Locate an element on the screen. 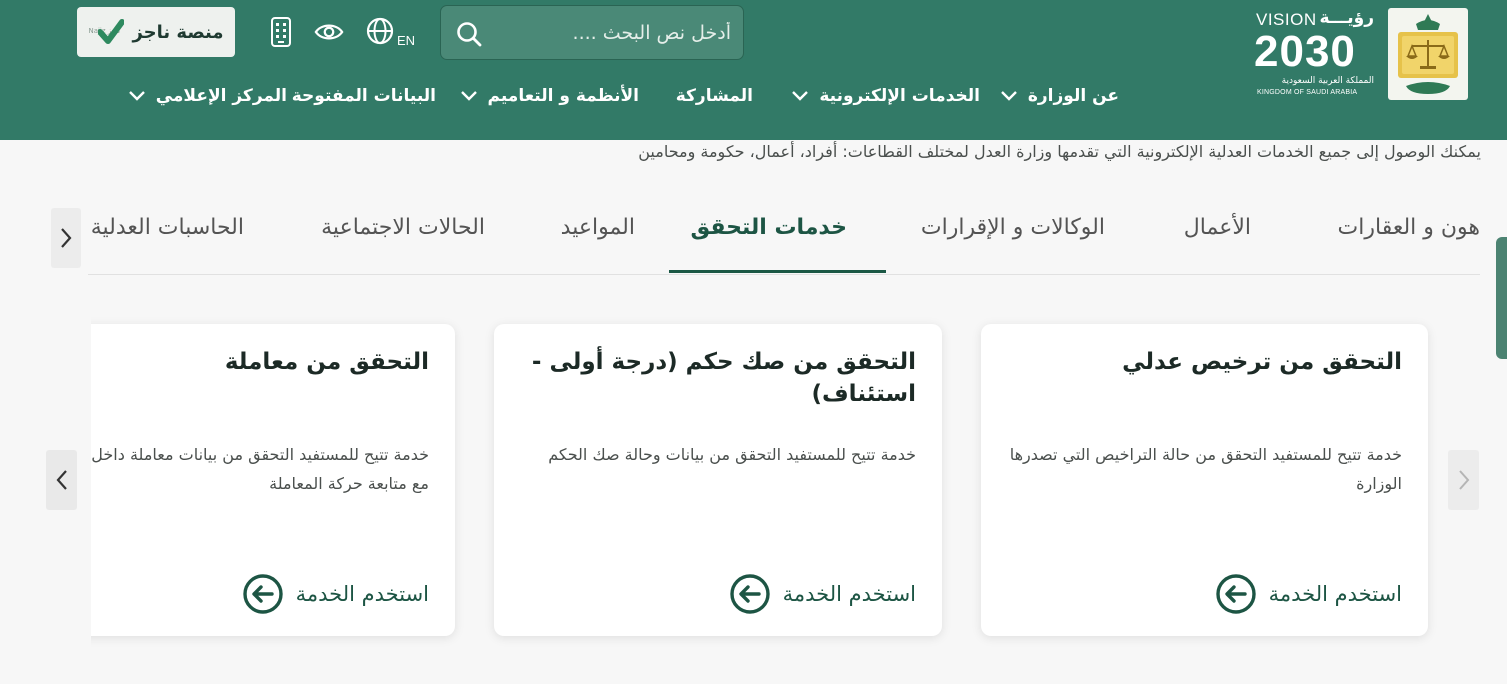 The width and height of the screenshot is (1507, 684). najiz-platform-button: منصة ناجز ناجز Najiz is located at coordinates (156, 32).